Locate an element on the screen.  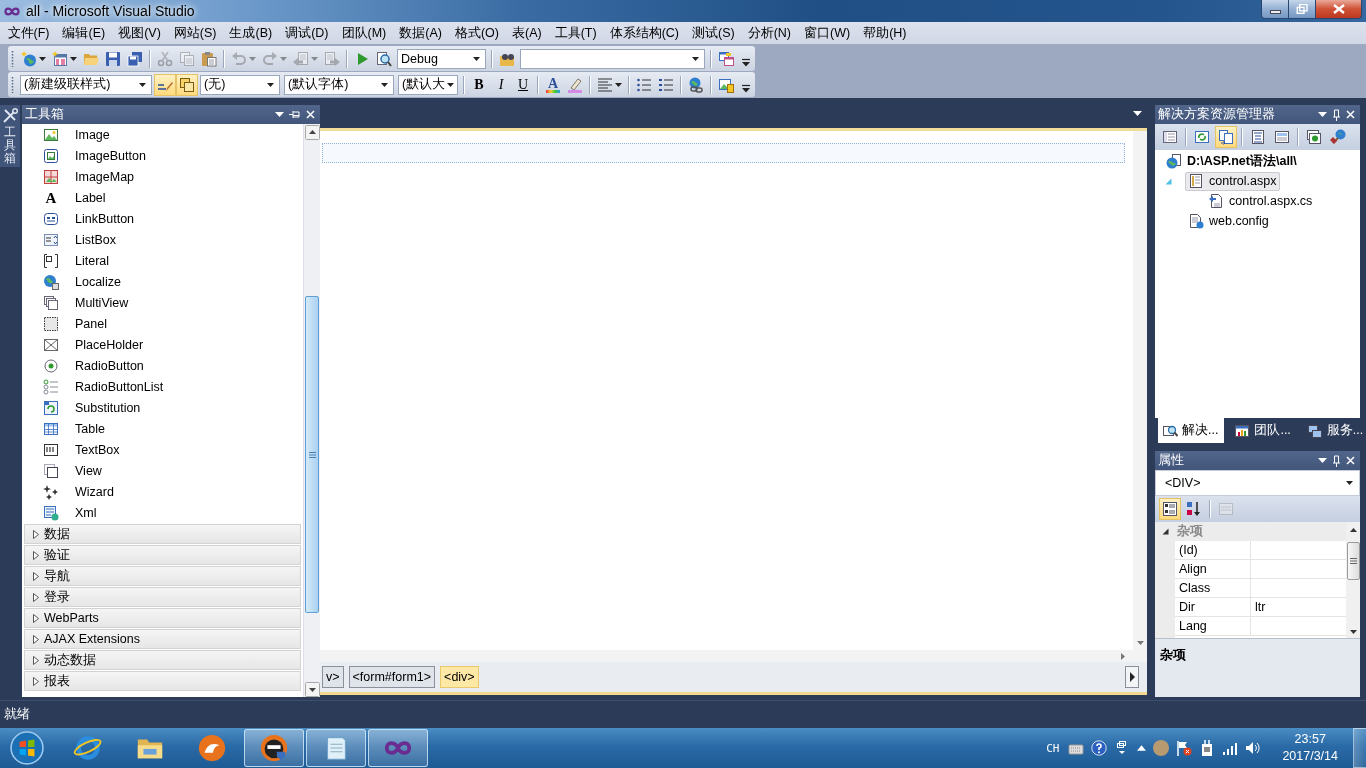
property-value: ltr is located at coordinates (1260, 607).